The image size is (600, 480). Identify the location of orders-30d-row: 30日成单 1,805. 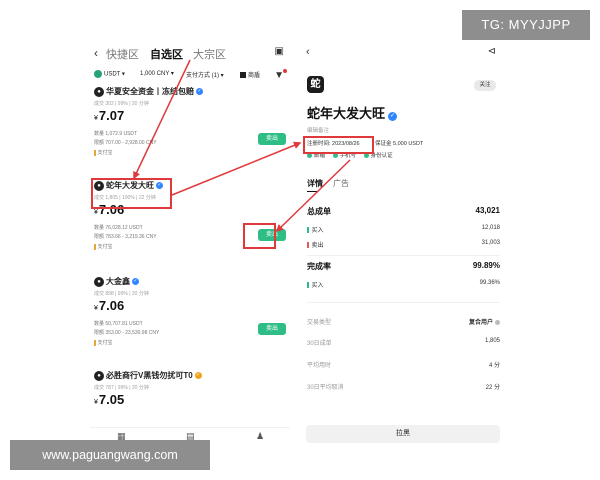
(403, 342).